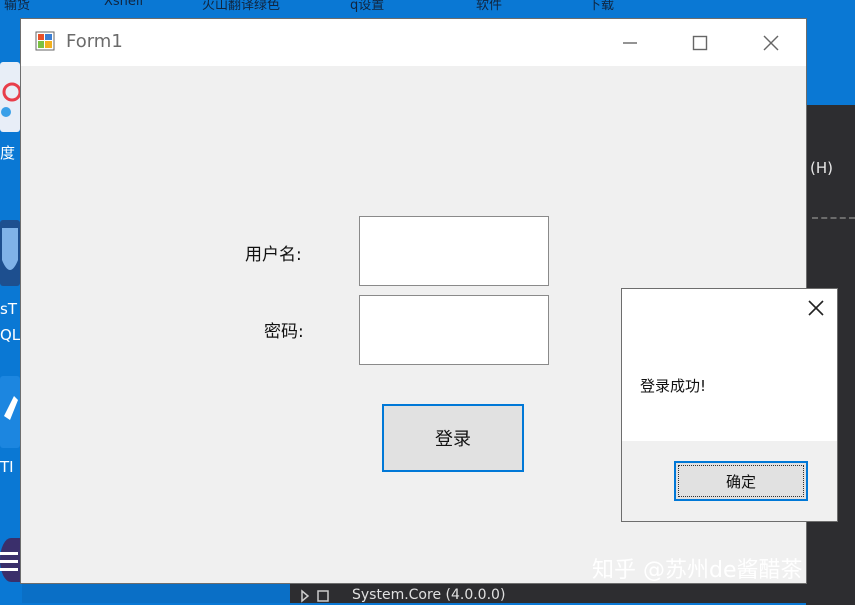  Describe the element at coordinates (10, 335) in the screenshot. I see `desktop-icon-label: QL` at that location.